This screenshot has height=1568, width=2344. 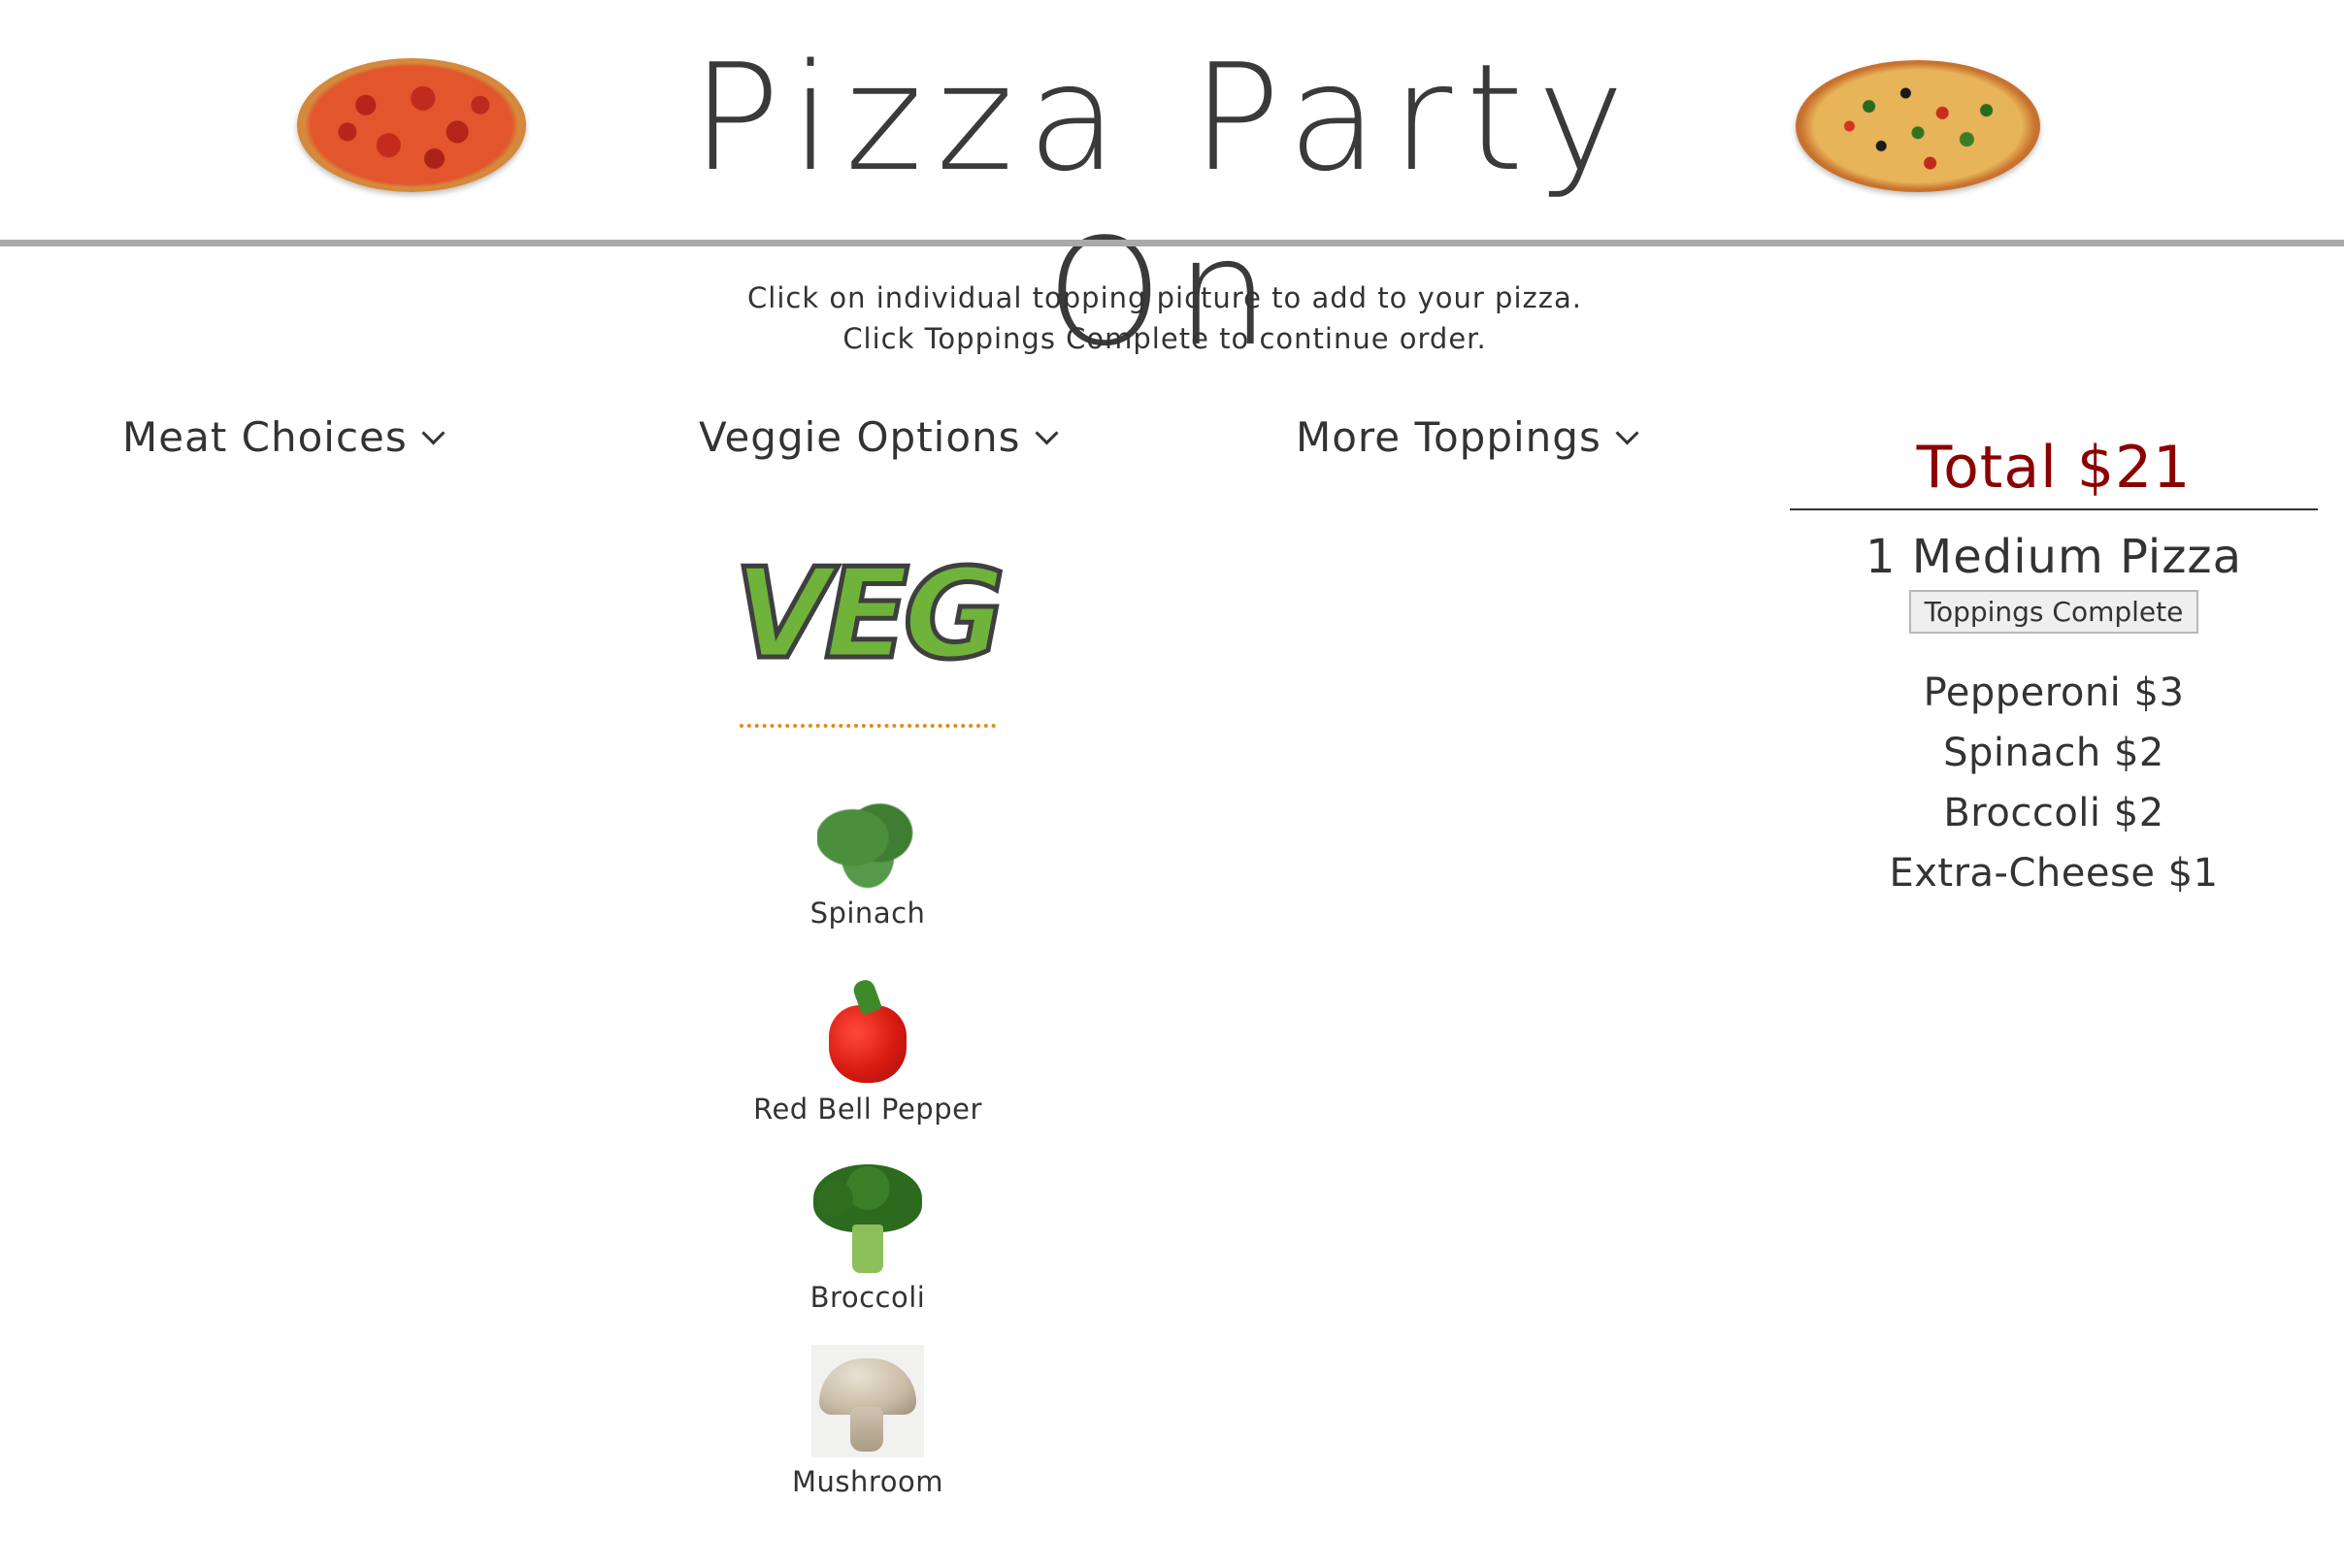 I want to click on list-item: Extra-Cheese $1, so click(x=2054, y=873).